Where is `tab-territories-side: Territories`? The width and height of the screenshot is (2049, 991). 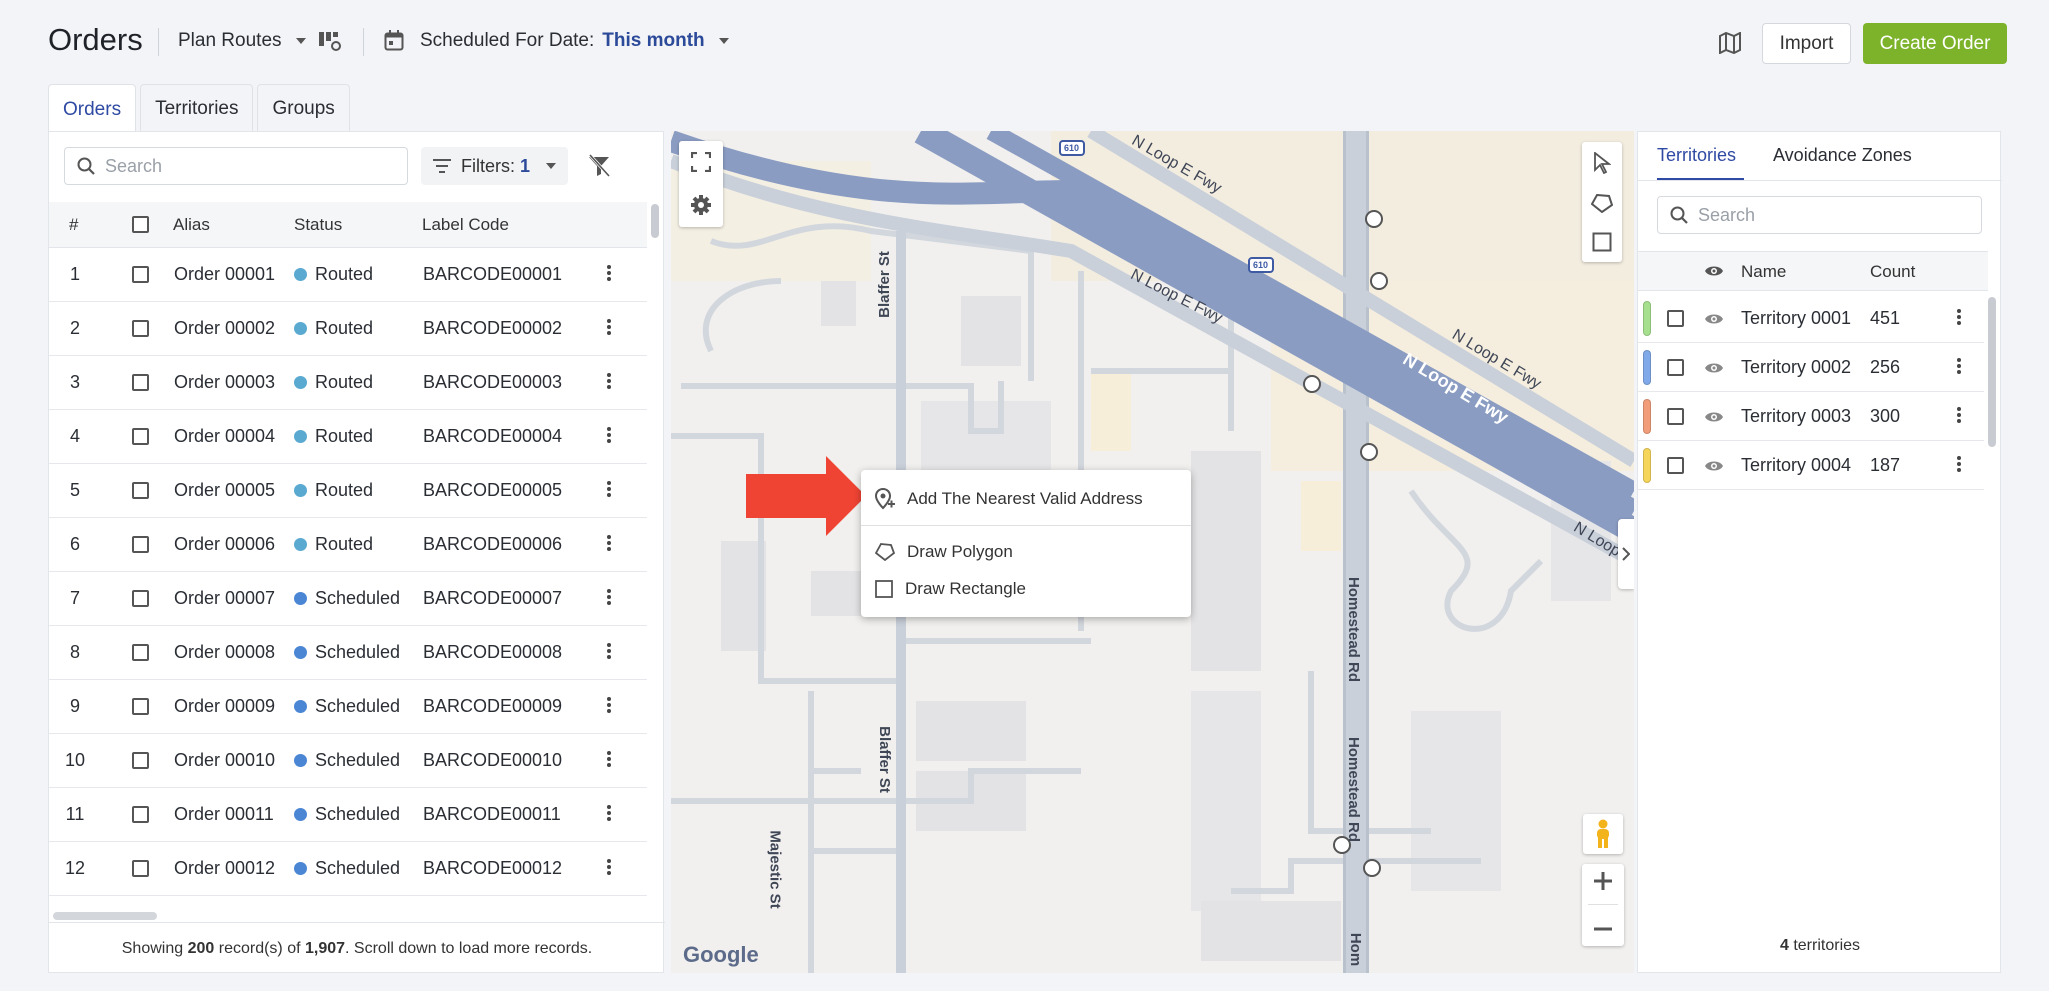
tab-territories-side: Territories is located at coordinates (1696, 155).